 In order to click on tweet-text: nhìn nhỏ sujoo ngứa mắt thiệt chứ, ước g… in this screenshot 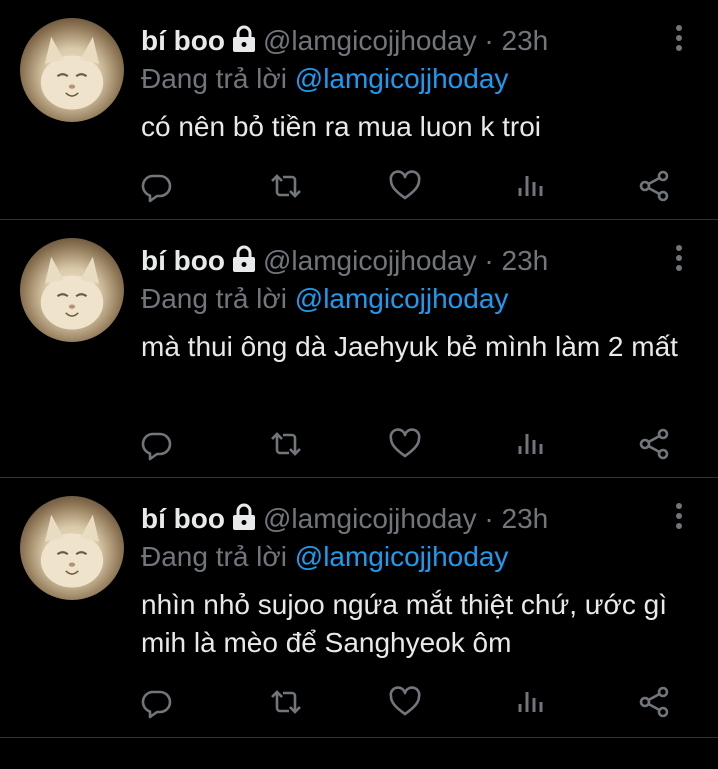, I will do `click(404, 623)`.